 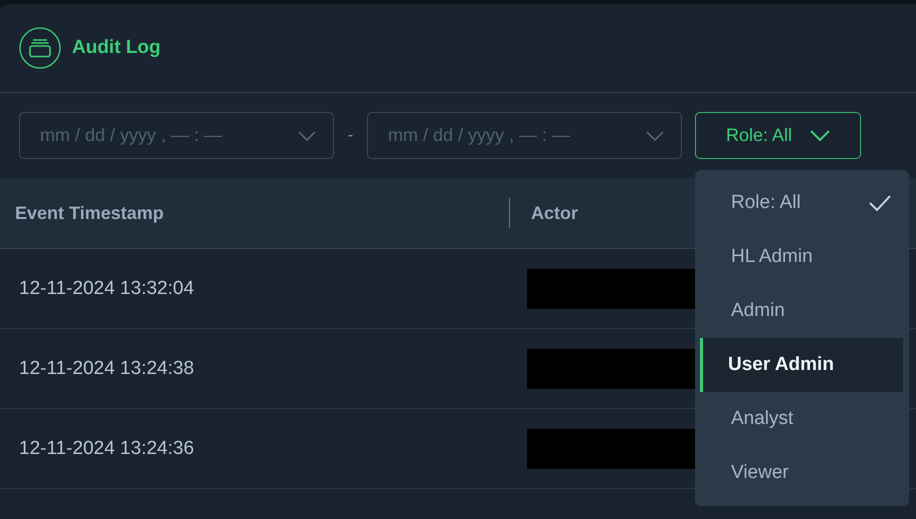 What do you see at coordinates (801, 311) in the screenshot?
I see `role-option: Admin` at bounding box center [801, 311].